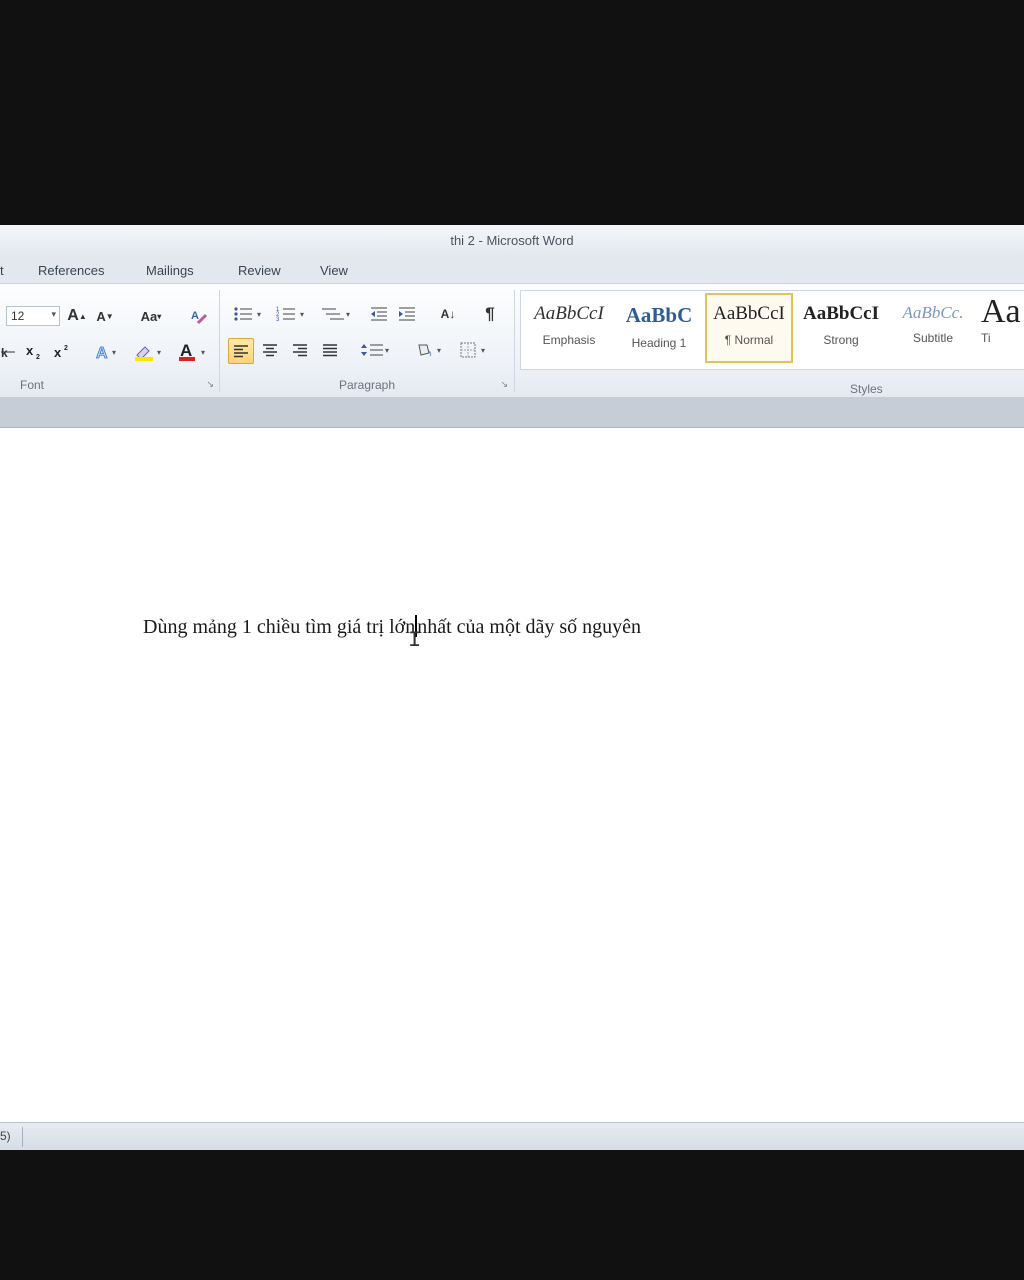 Image resolution: width=1024 pixels, height=1280 pixels. I want to click on decrease-indent-icon, so click(379, 314).